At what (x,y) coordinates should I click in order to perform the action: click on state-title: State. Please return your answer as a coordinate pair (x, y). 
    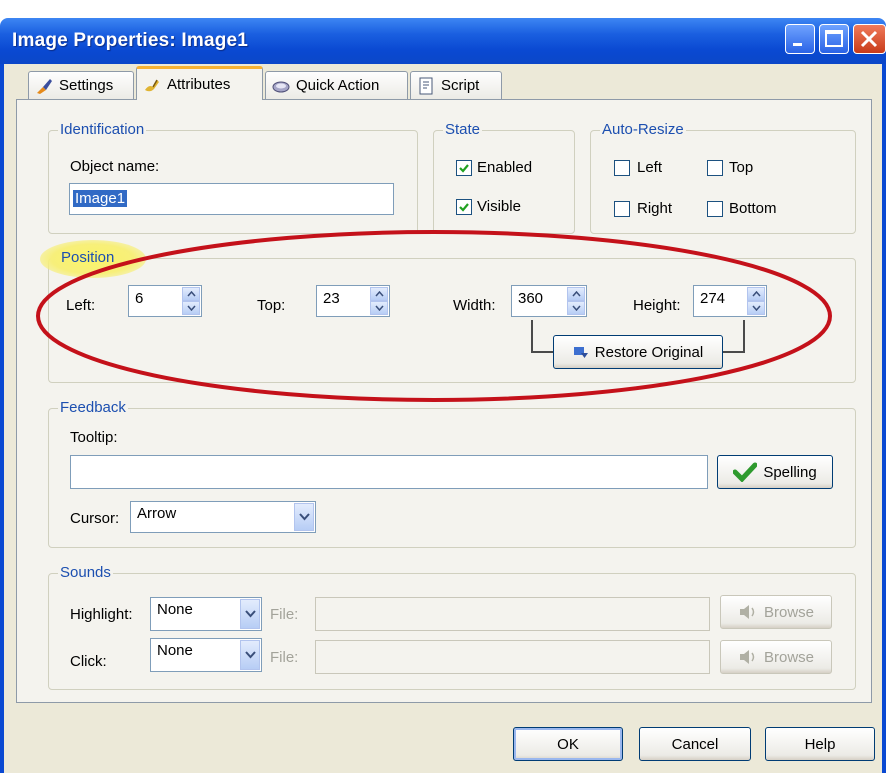
    Looking at the image, I should click on (463, 129).